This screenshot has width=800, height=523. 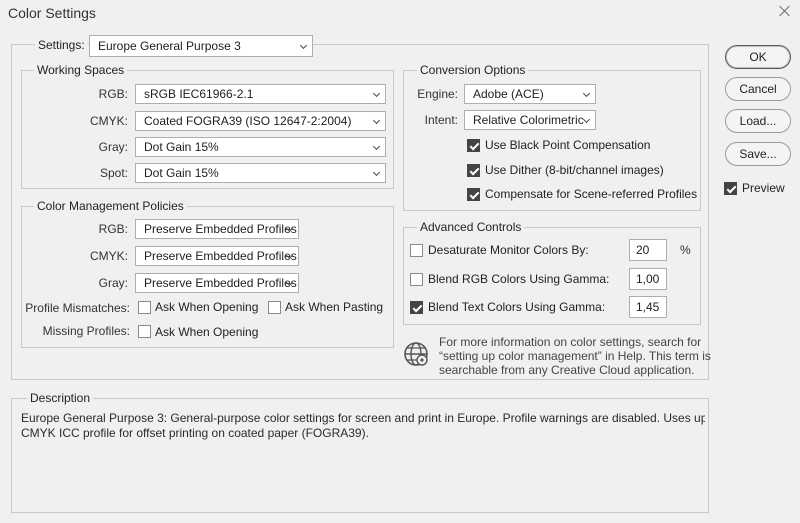 What do you see at coordinates (113, 229) in the screenshot?
I see `policy-rgb-label: RGB:` at bounding box center [113, 229].